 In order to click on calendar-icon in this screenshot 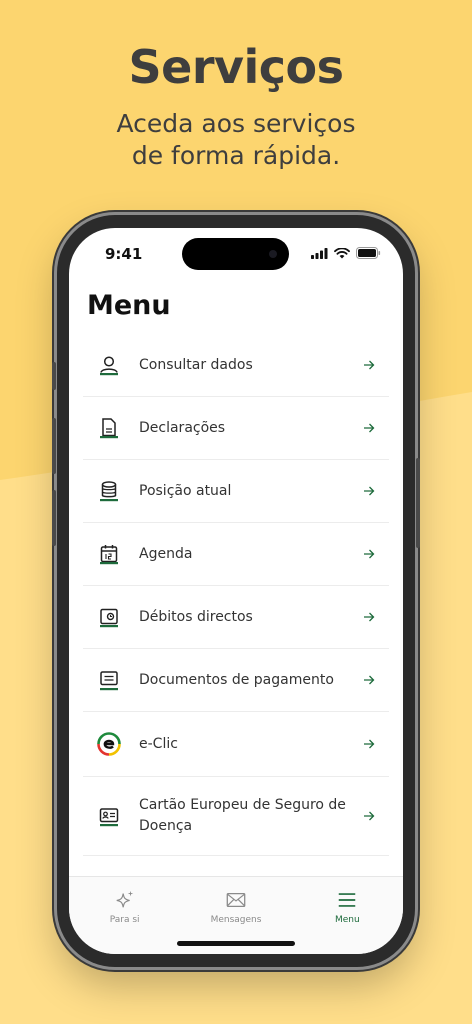, I will do `click(109, 555)`.